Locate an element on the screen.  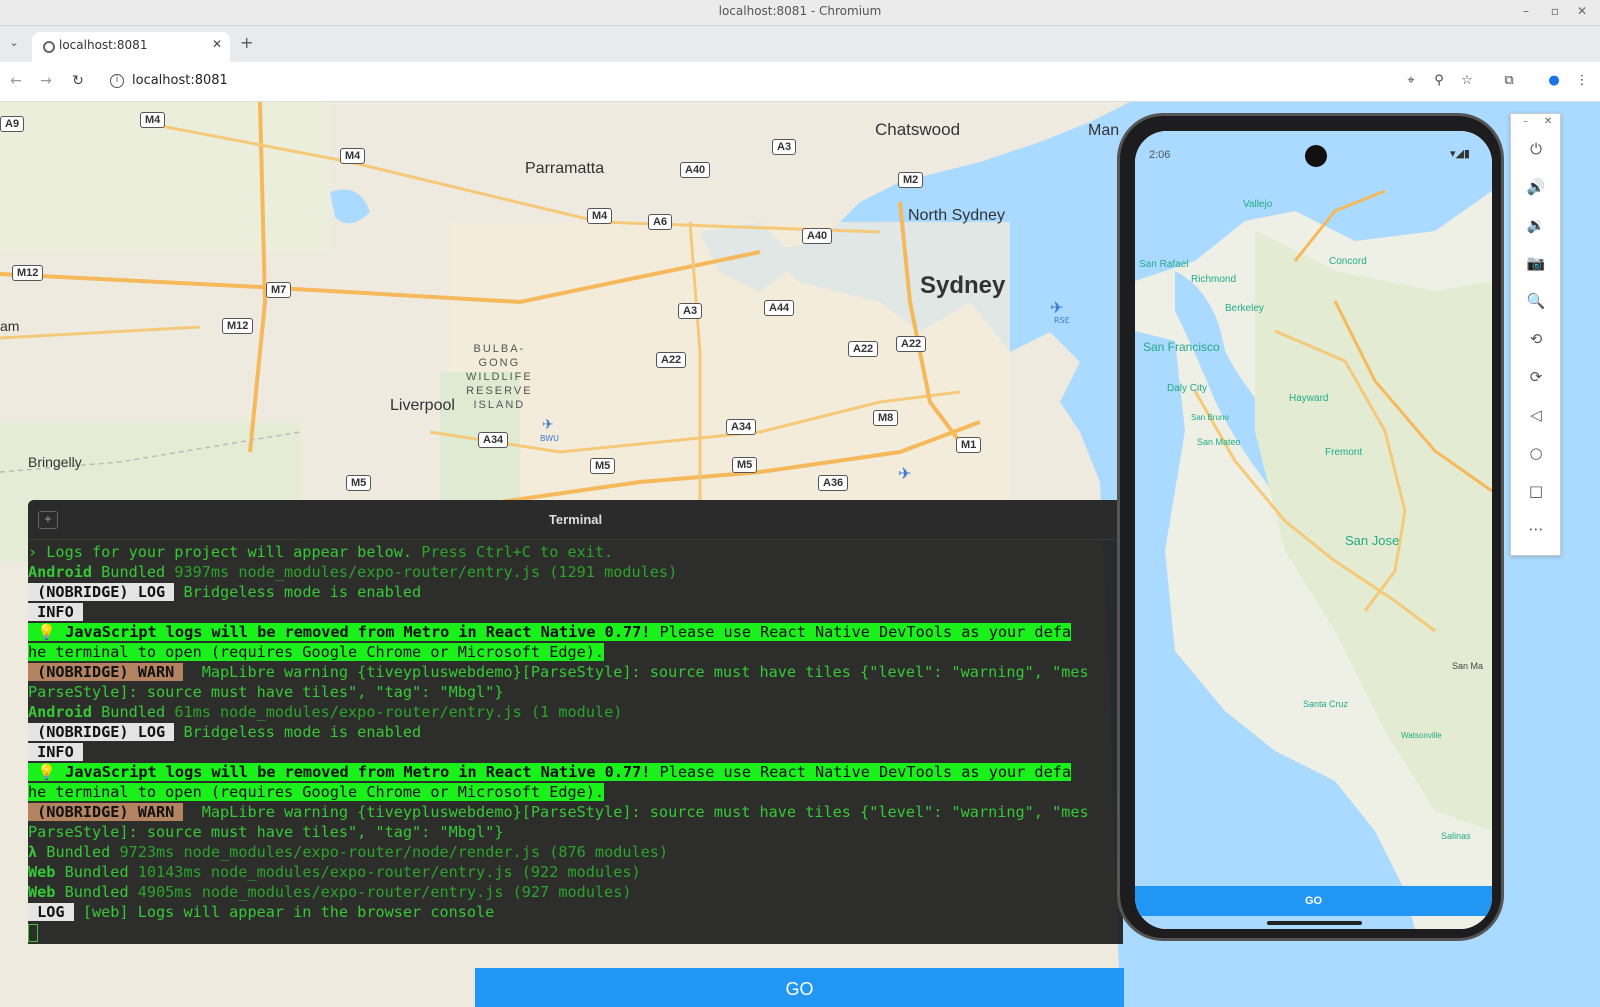
menu-icon: ⋮ is located at coordinates (1582, 81).